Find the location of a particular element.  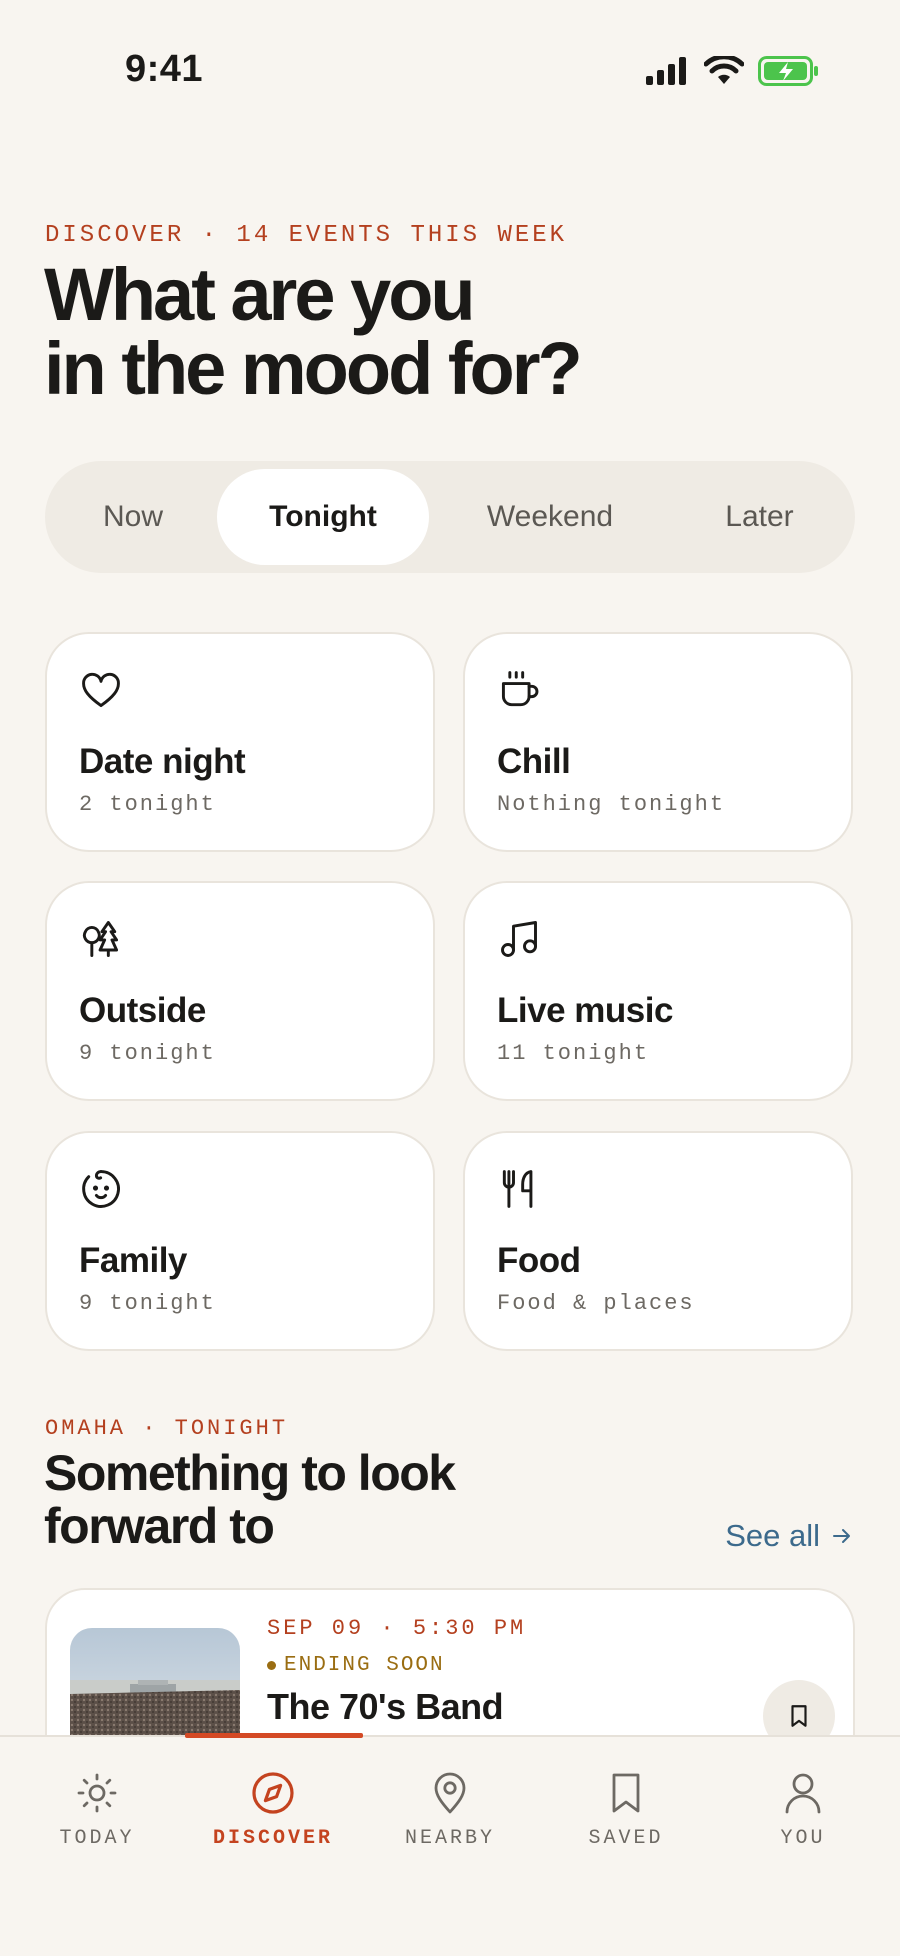

fork-knife-icon is located at coordinates (517, 1189).